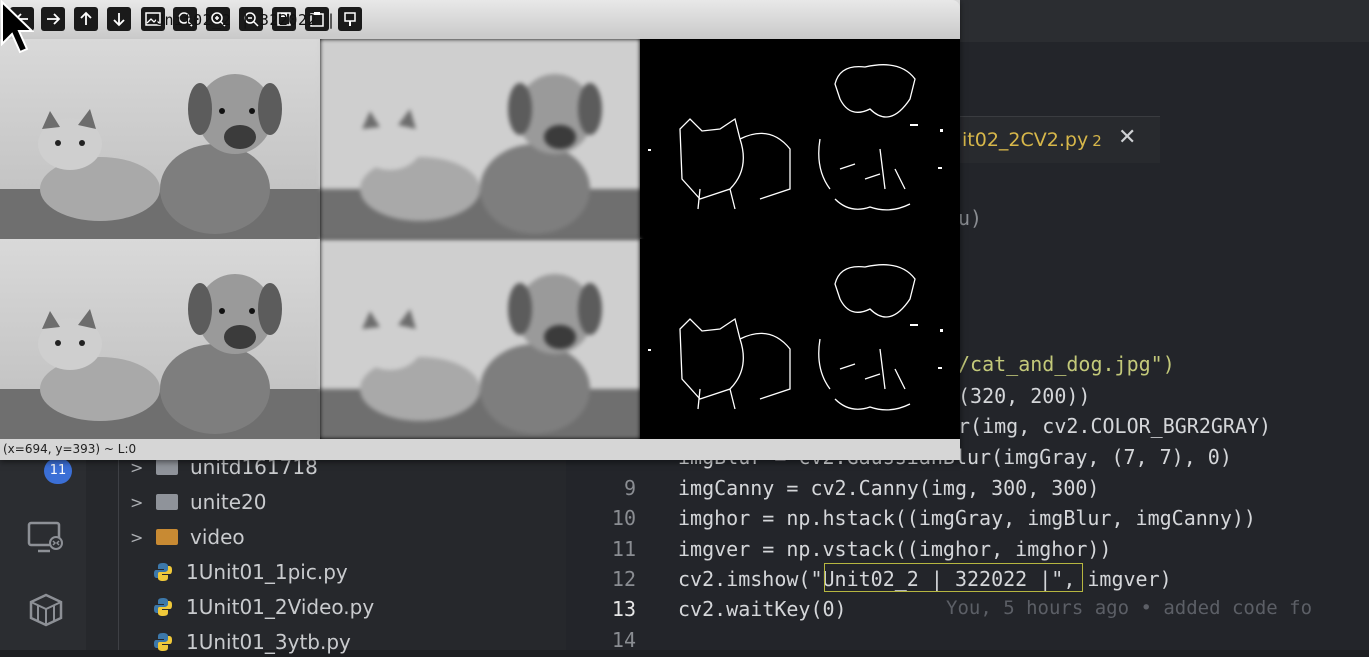 The image size is (1369, 657). Describe the element at coordinates (53, 19) in the screenshot. I see `arrow-right-icon` at that location.